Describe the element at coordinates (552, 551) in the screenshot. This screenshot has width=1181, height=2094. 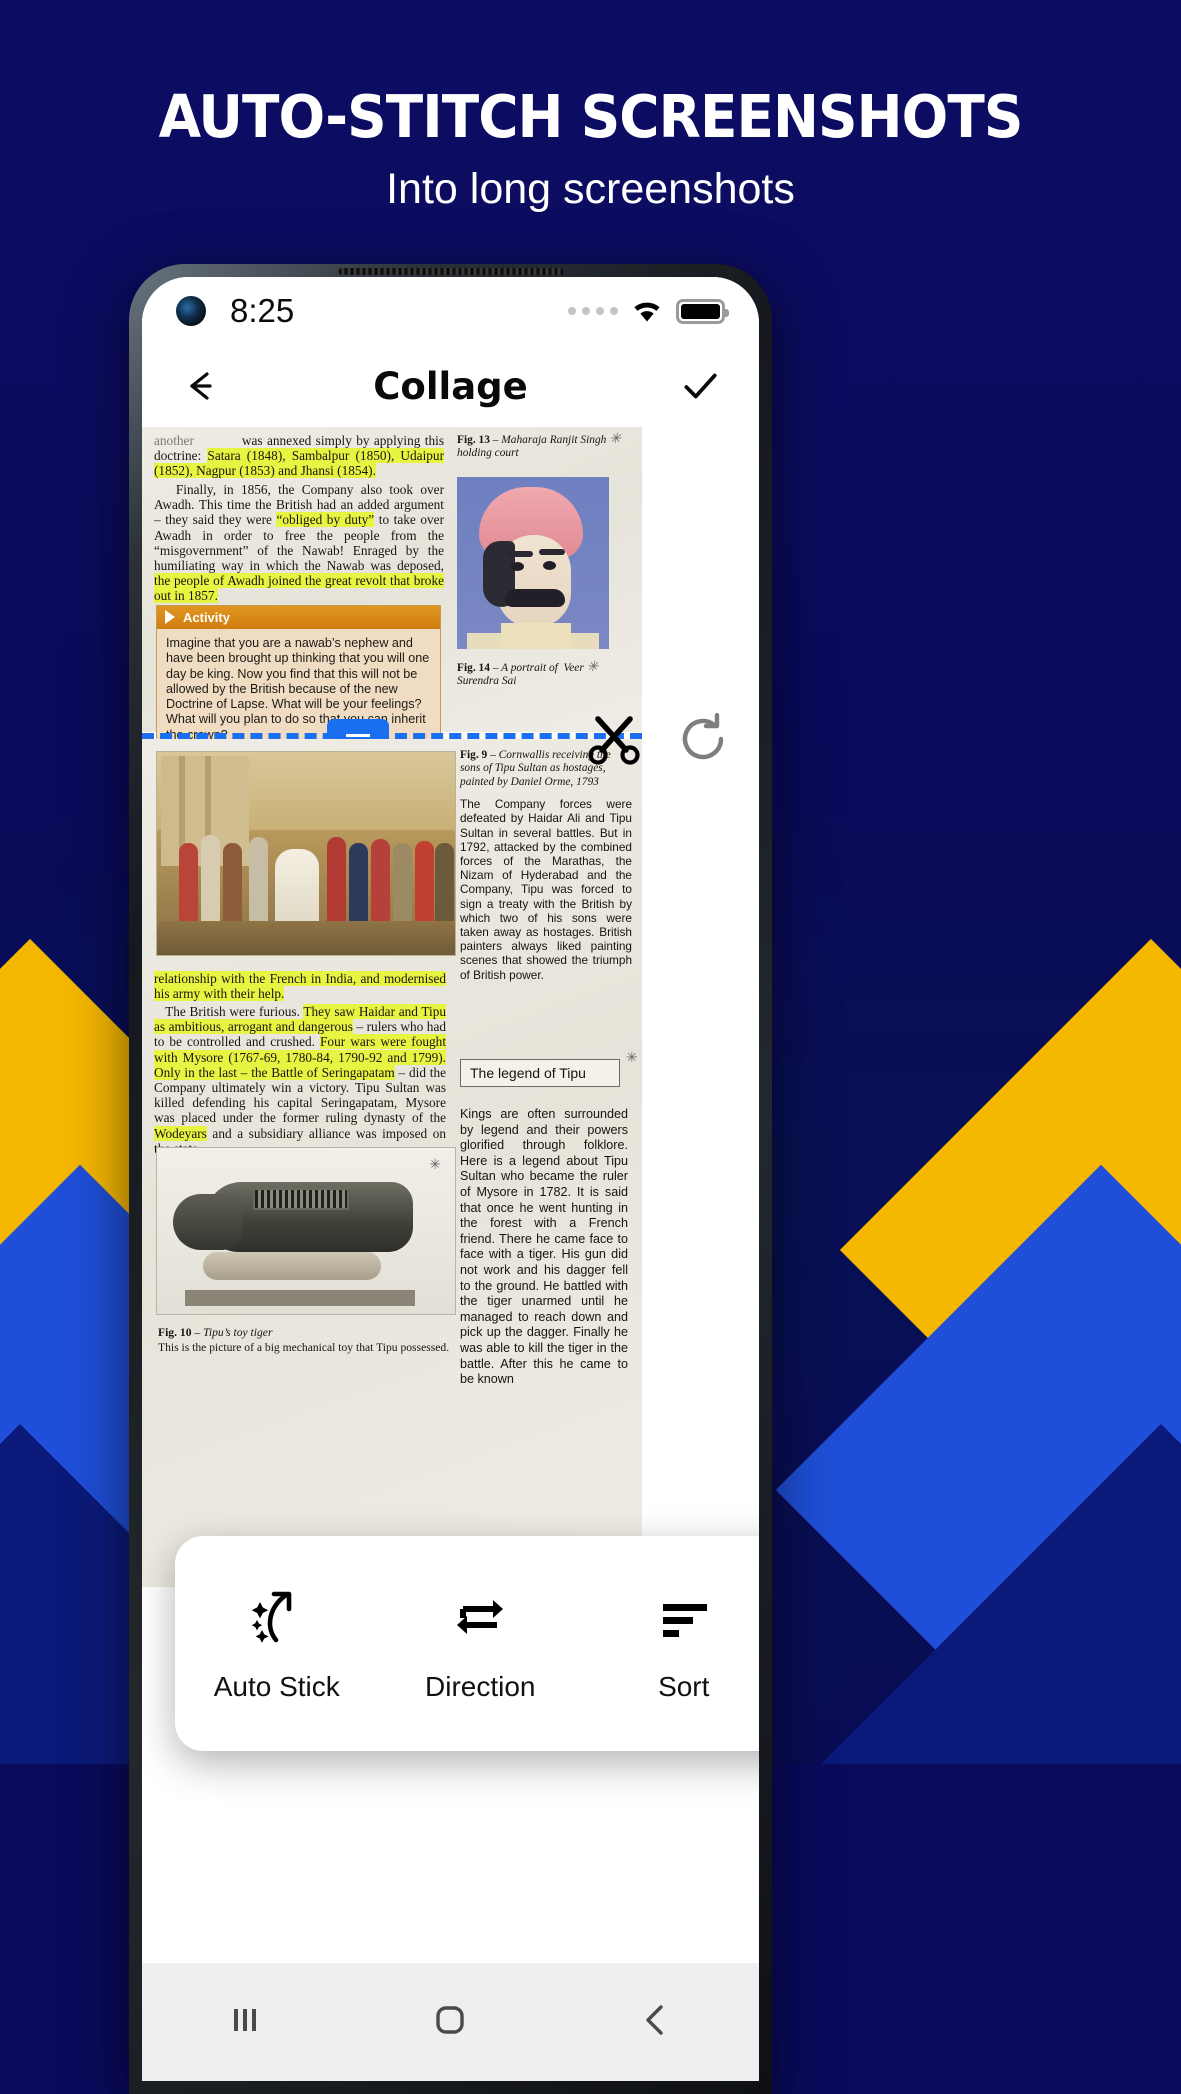
I see `portrait-brow-right` at that location.